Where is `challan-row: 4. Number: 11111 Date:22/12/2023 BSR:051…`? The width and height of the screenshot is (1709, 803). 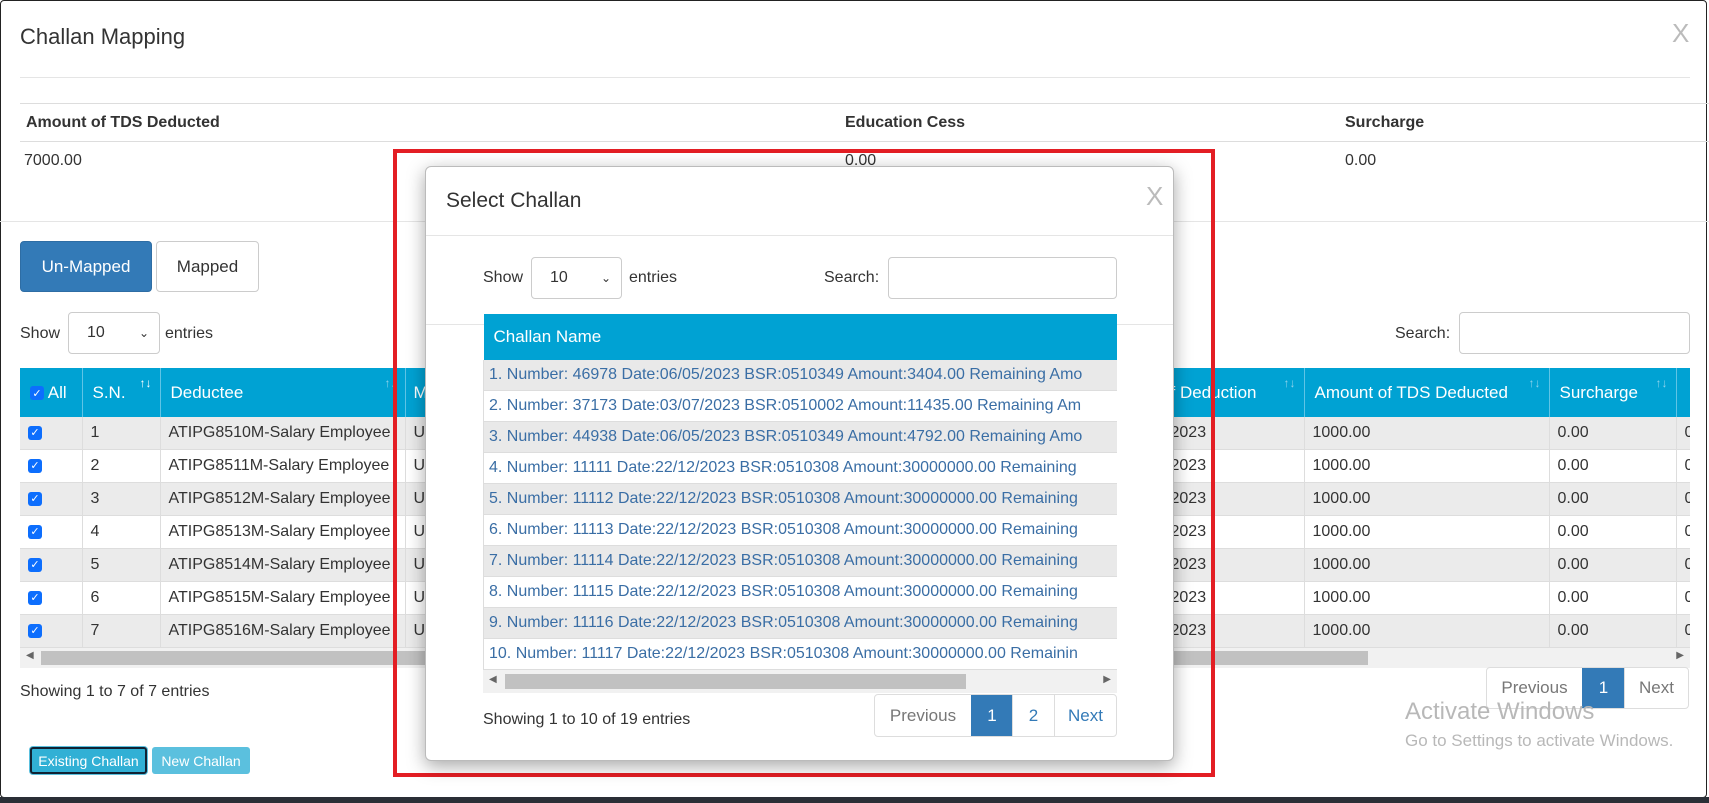 challan-row: 4. Number: 11111 Date:22/12/2023 BSR:051… is located at coordinates (800, 468).